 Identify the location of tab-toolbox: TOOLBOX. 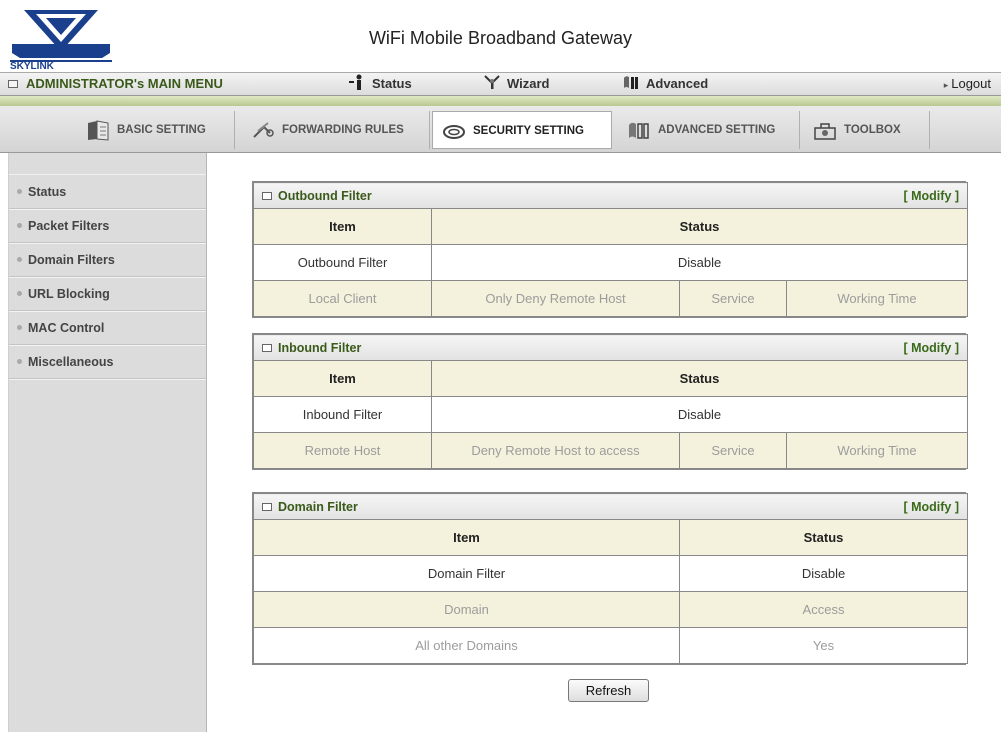
(868, 130).